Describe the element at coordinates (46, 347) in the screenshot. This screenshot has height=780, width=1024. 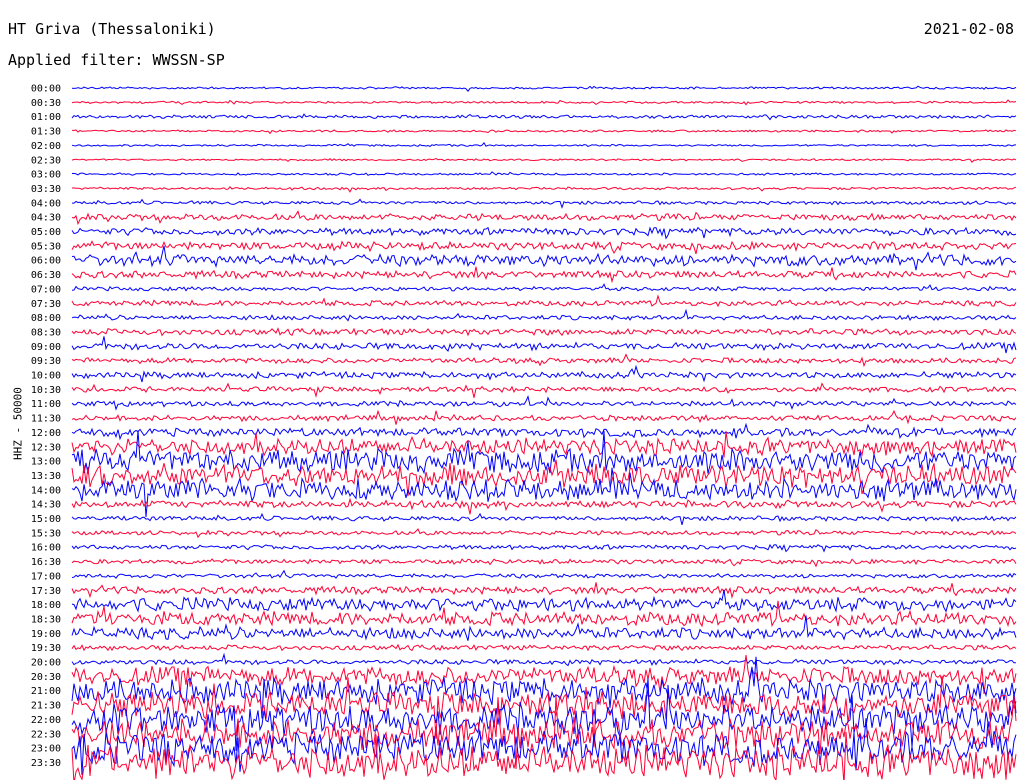
I see `time-label-0900: 09:00` at that location.